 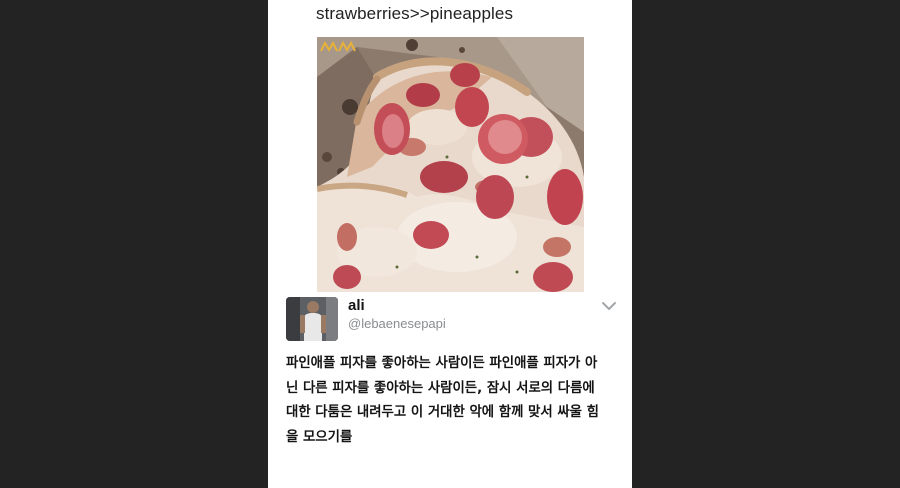 I want to click on quoted-tweet-text: strawberries>>pineapples, so click(x=415, y=13).